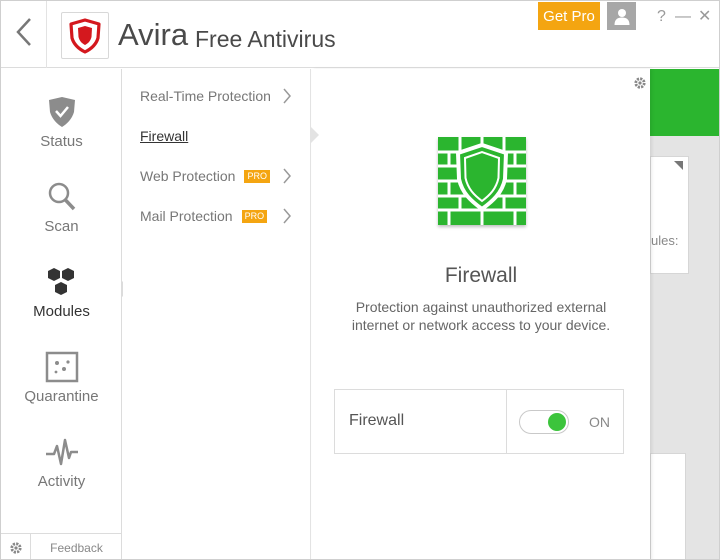 The height and width of the screenshot is (560, 720). What do you see at coordinates (557, 422) in the screenshot?
I see `toggle-knob` at bounding box center [557, 422].